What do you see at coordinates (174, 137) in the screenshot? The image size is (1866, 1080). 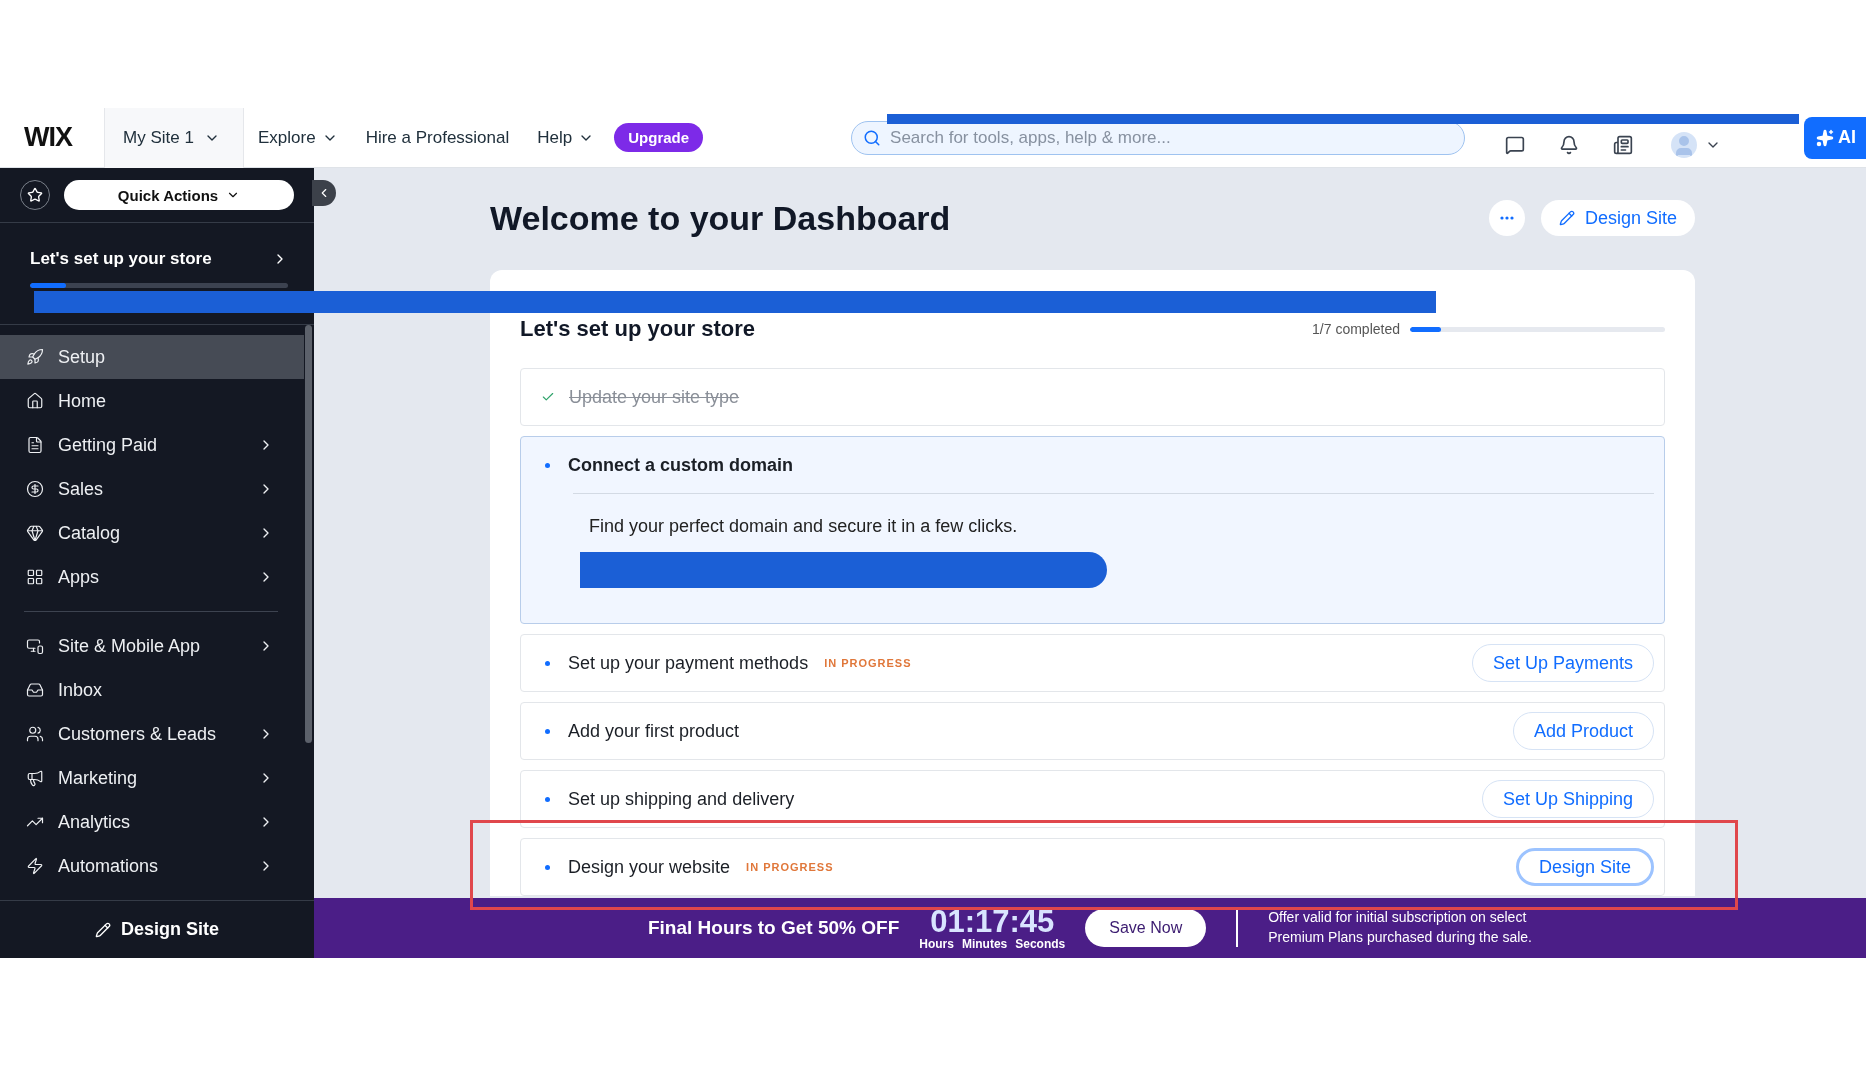 I see `site-selector: My Site 1` at bounding box center [174, 137].